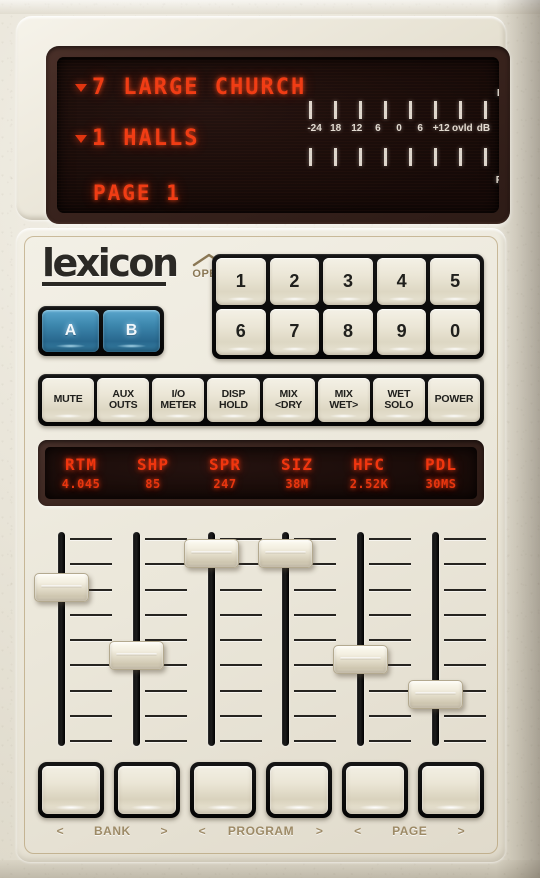  I want to click on transport-label-program: < PROGRAM >, so click(261, 831).